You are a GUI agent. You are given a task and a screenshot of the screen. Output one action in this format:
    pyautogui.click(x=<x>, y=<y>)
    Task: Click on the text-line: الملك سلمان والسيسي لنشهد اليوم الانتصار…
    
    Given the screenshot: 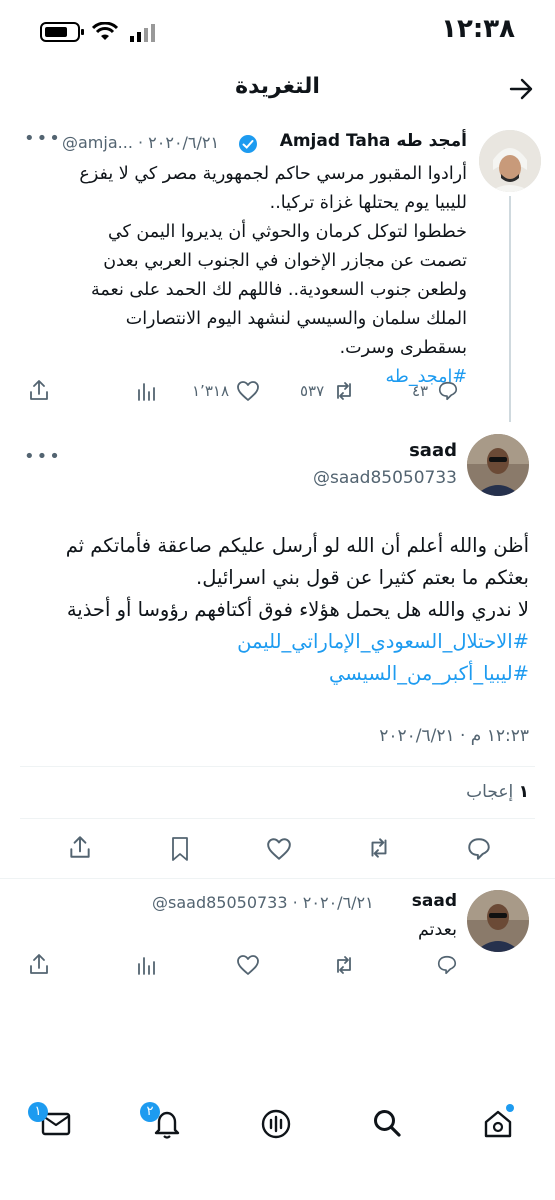 What is the action you would take?
    pyautogui.click(x=296, y=319)
    